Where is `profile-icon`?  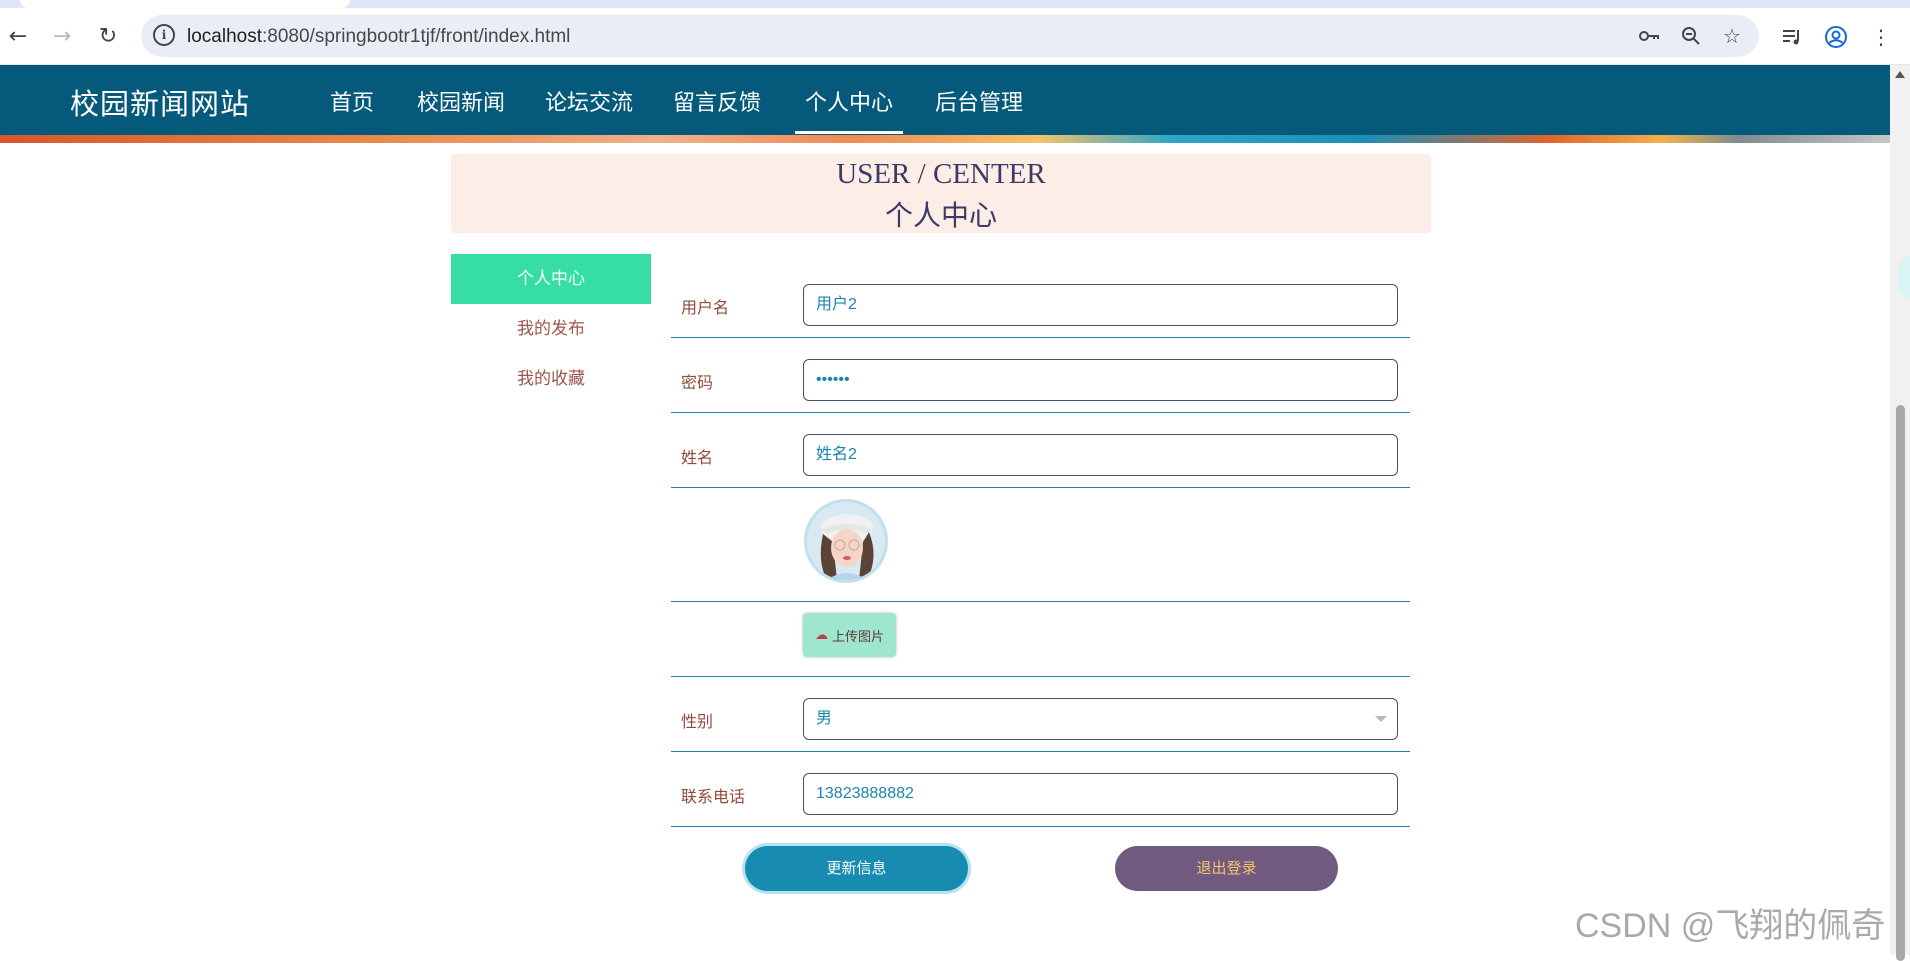 profile-icon is located at coordinates (1836, 37).